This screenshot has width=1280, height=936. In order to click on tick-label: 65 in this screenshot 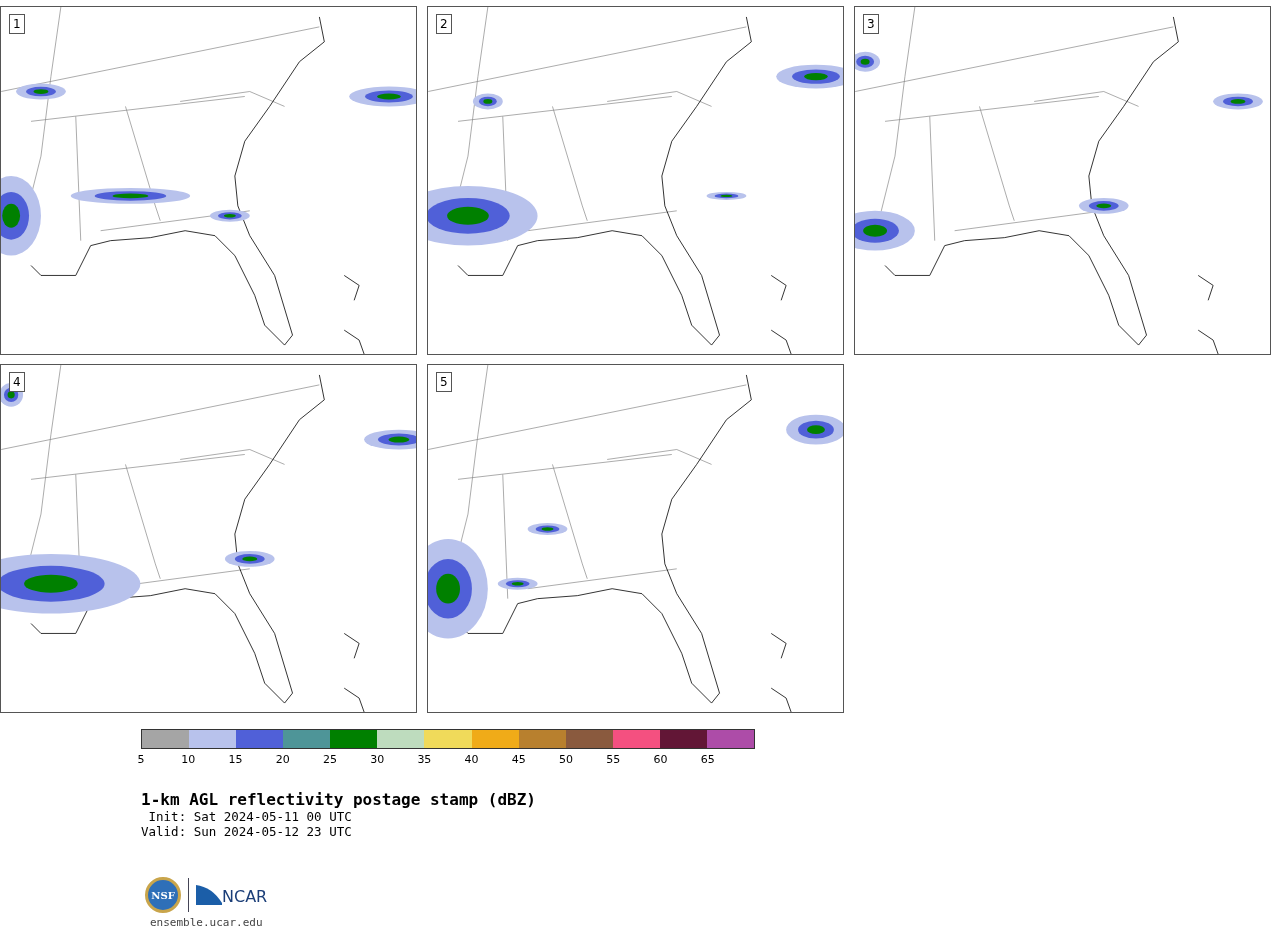, I will do `click(707, 760)`.